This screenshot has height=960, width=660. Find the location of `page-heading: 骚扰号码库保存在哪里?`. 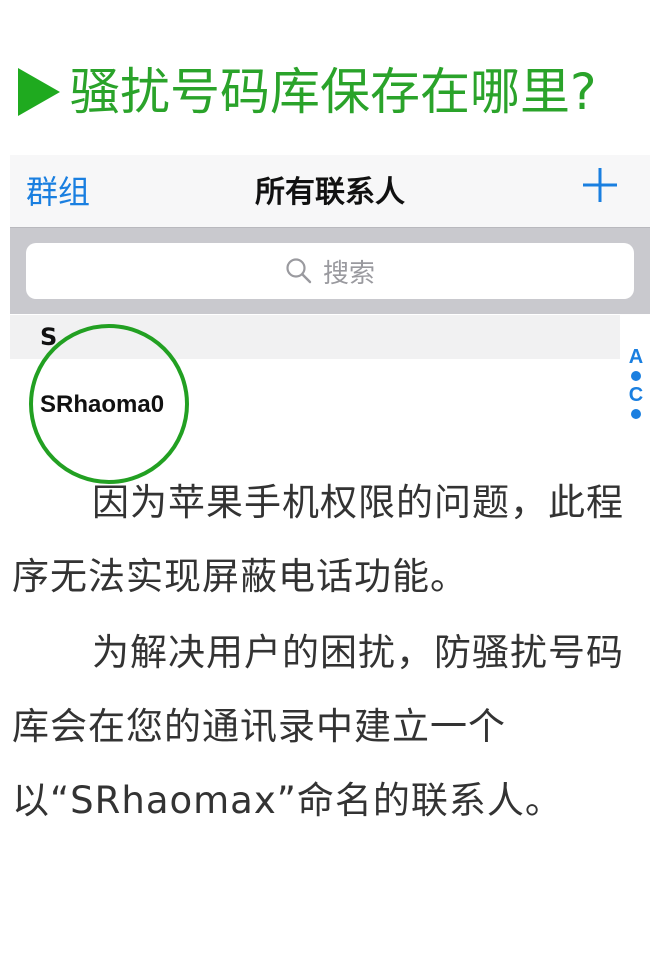

page-heading: 骚扰号码库保存在哪里? is located at coordinates (306, 92).